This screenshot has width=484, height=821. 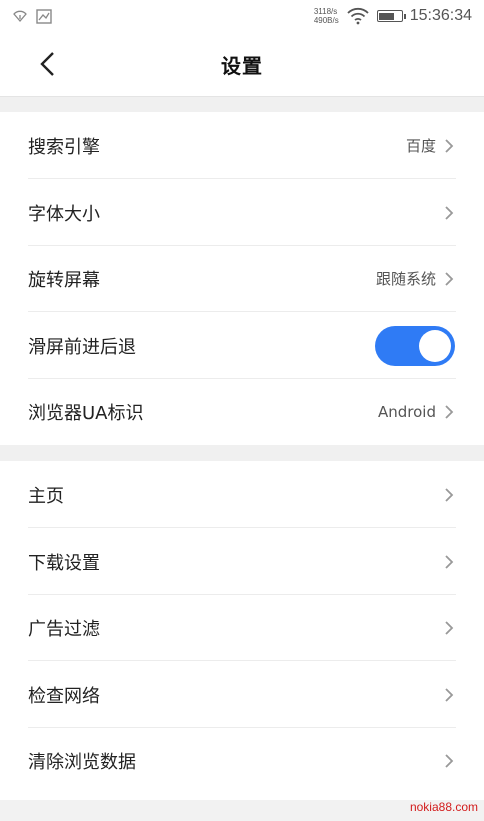 What do you see at coordinates (242, 760) in the screenshot?
I see `setting-clear-data: 清除浏览数据` at bounding box center [242, 760].